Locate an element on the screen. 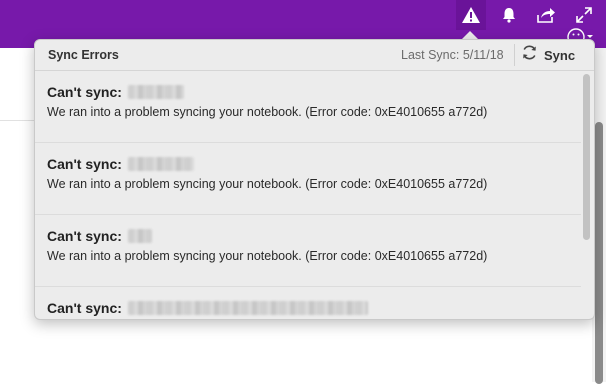  popup-header: Sync Errors Last Sync: 5/11/18 Sync is located at coordinates (314, 55).